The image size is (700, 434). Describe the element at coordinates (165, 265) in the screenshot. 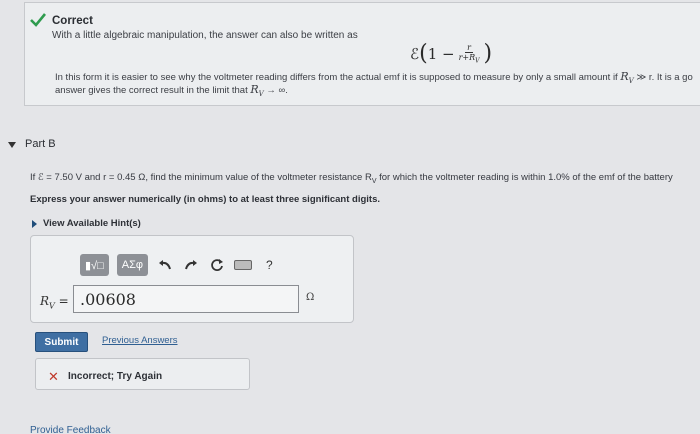

I see `undo-icon` at that location.